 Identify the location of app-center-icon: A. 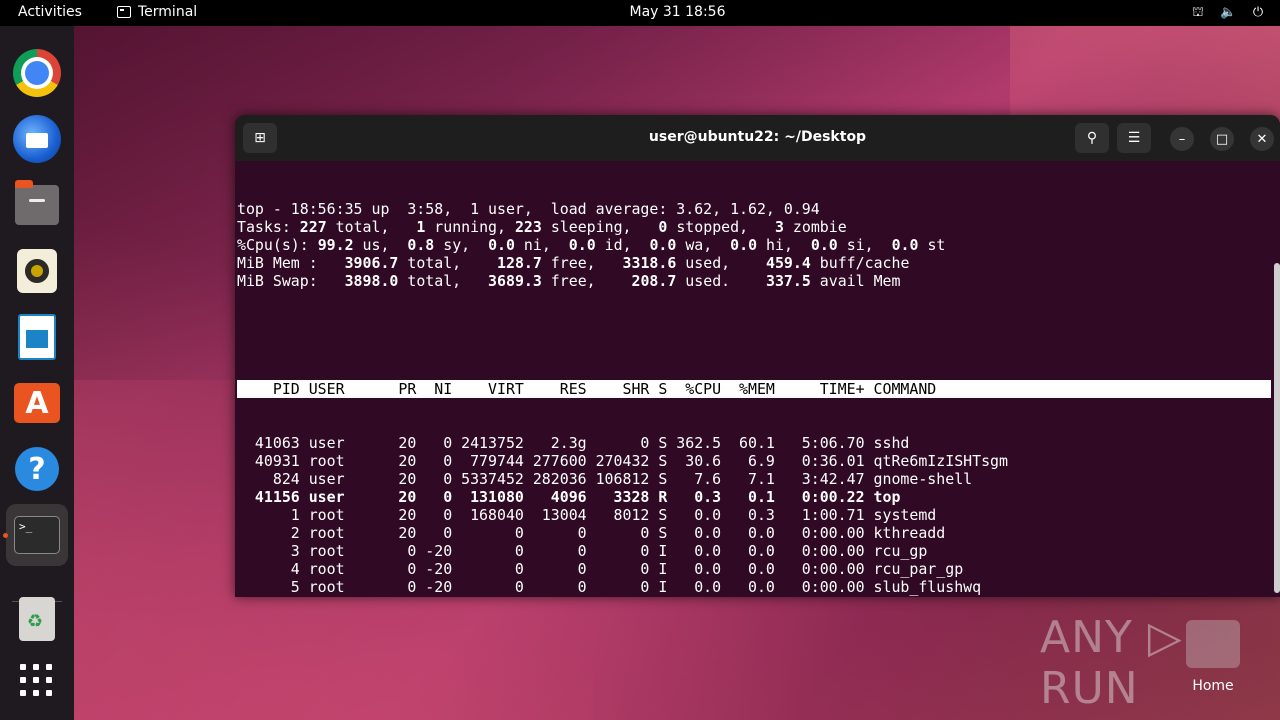
(37, 403).